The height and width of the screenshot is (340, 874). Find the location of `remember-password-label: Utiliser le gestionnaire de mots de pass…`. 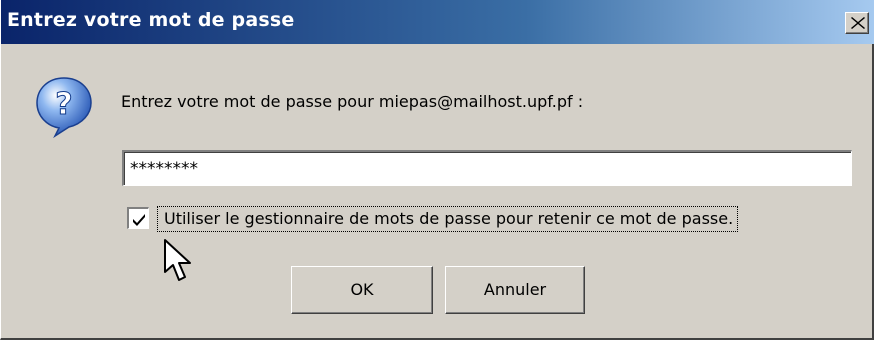

remember-password-label: Utiliser le gestionnaire de mots de pass… is located at coordinates (448, 219).